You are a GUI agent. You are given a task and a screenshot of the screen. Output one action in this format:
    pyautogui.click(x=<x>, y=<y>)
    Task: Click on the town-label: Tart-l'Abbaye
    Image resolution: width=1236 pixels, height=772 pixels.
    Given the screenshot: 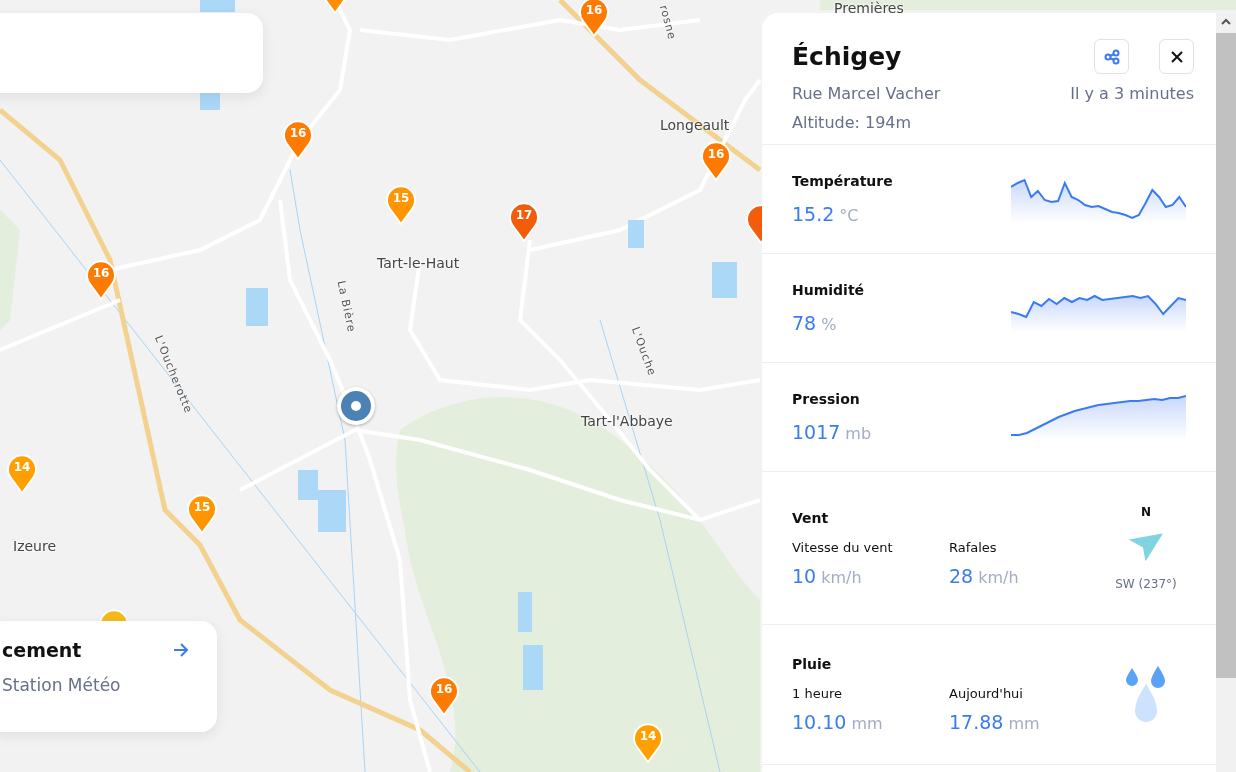 What is the action you would take?
    pyautogui.click(x=627, y=421)
    